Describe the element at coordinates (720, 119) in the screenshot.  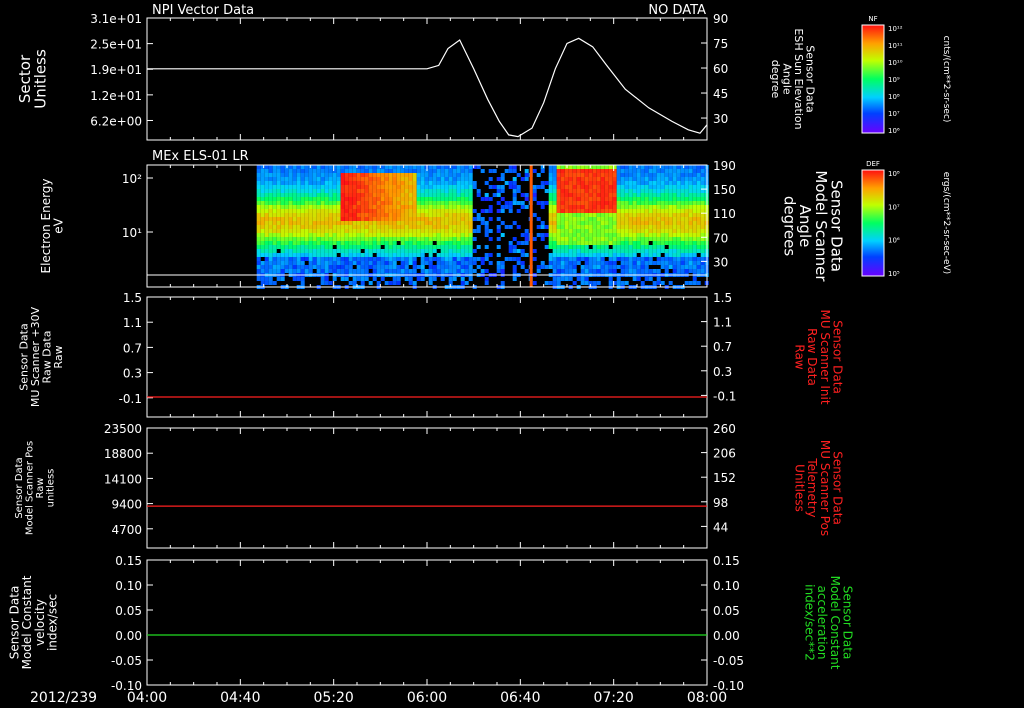
I see `y-tick-label-right: 30` at that location.